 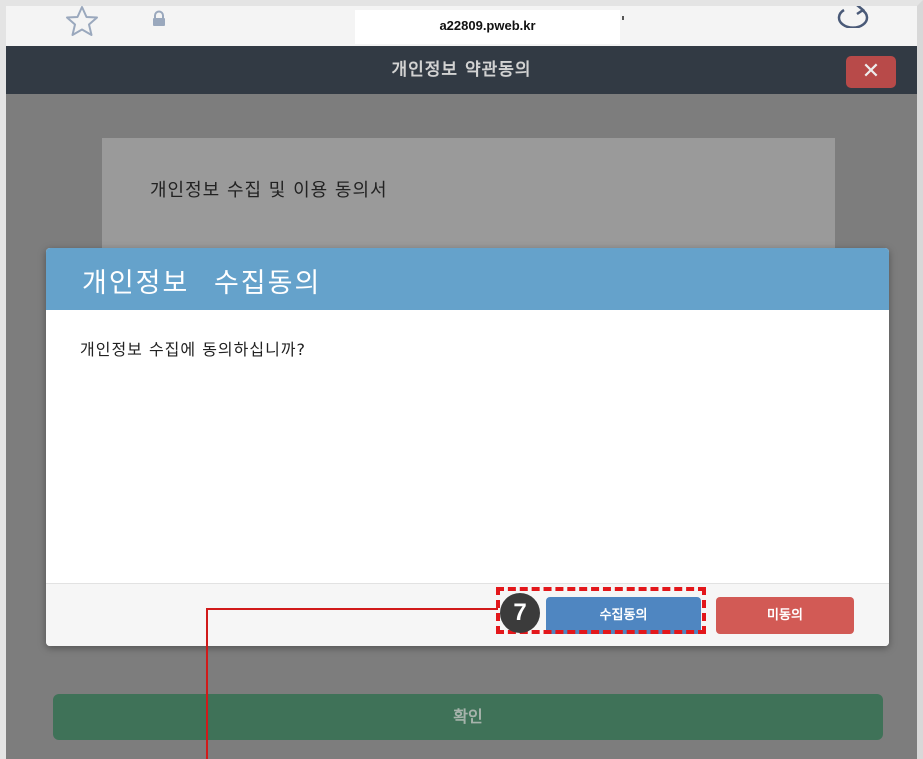 What do you see at coordinates (854, 15) in the screenshot?
I see `refresh-icon` at bounding box center [854, 15].